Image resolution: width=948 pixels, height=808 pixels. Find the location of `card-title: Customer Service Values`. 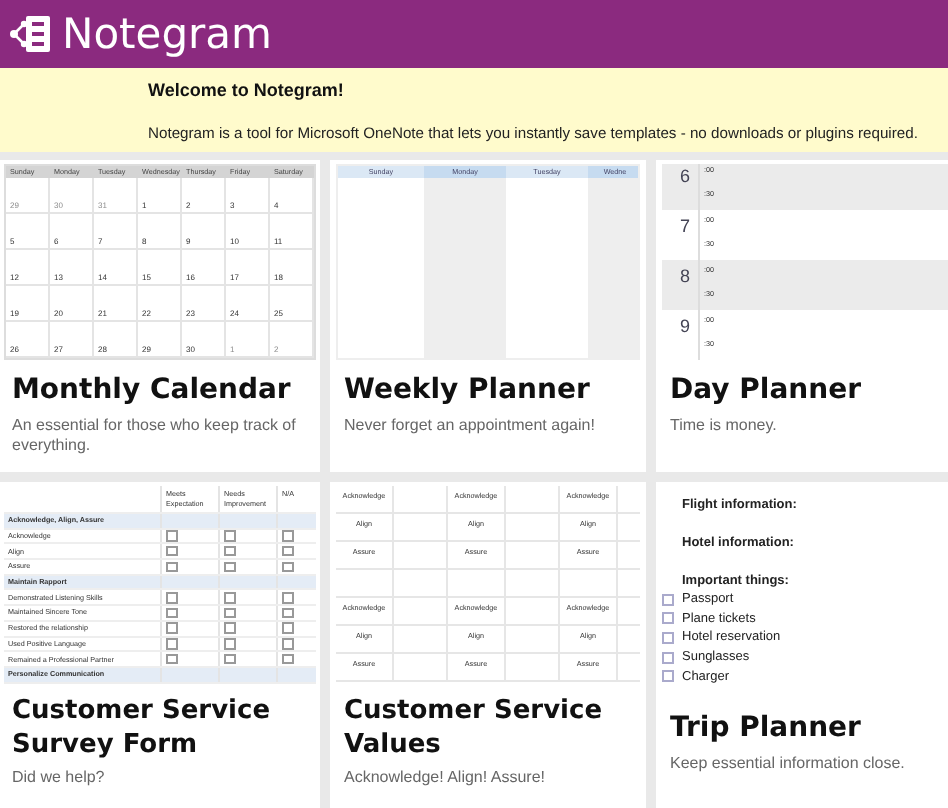

card-title: Customer Service Values is located at coordinates (474, 728).